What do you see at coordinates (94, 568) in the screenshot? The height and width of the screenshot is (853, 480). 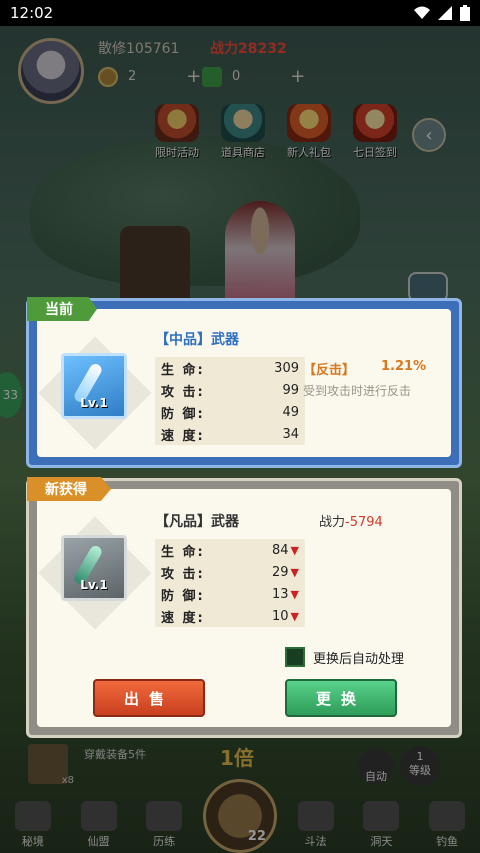 I see `new-item-icon: Lv.1` at bounding box center [94, 568].